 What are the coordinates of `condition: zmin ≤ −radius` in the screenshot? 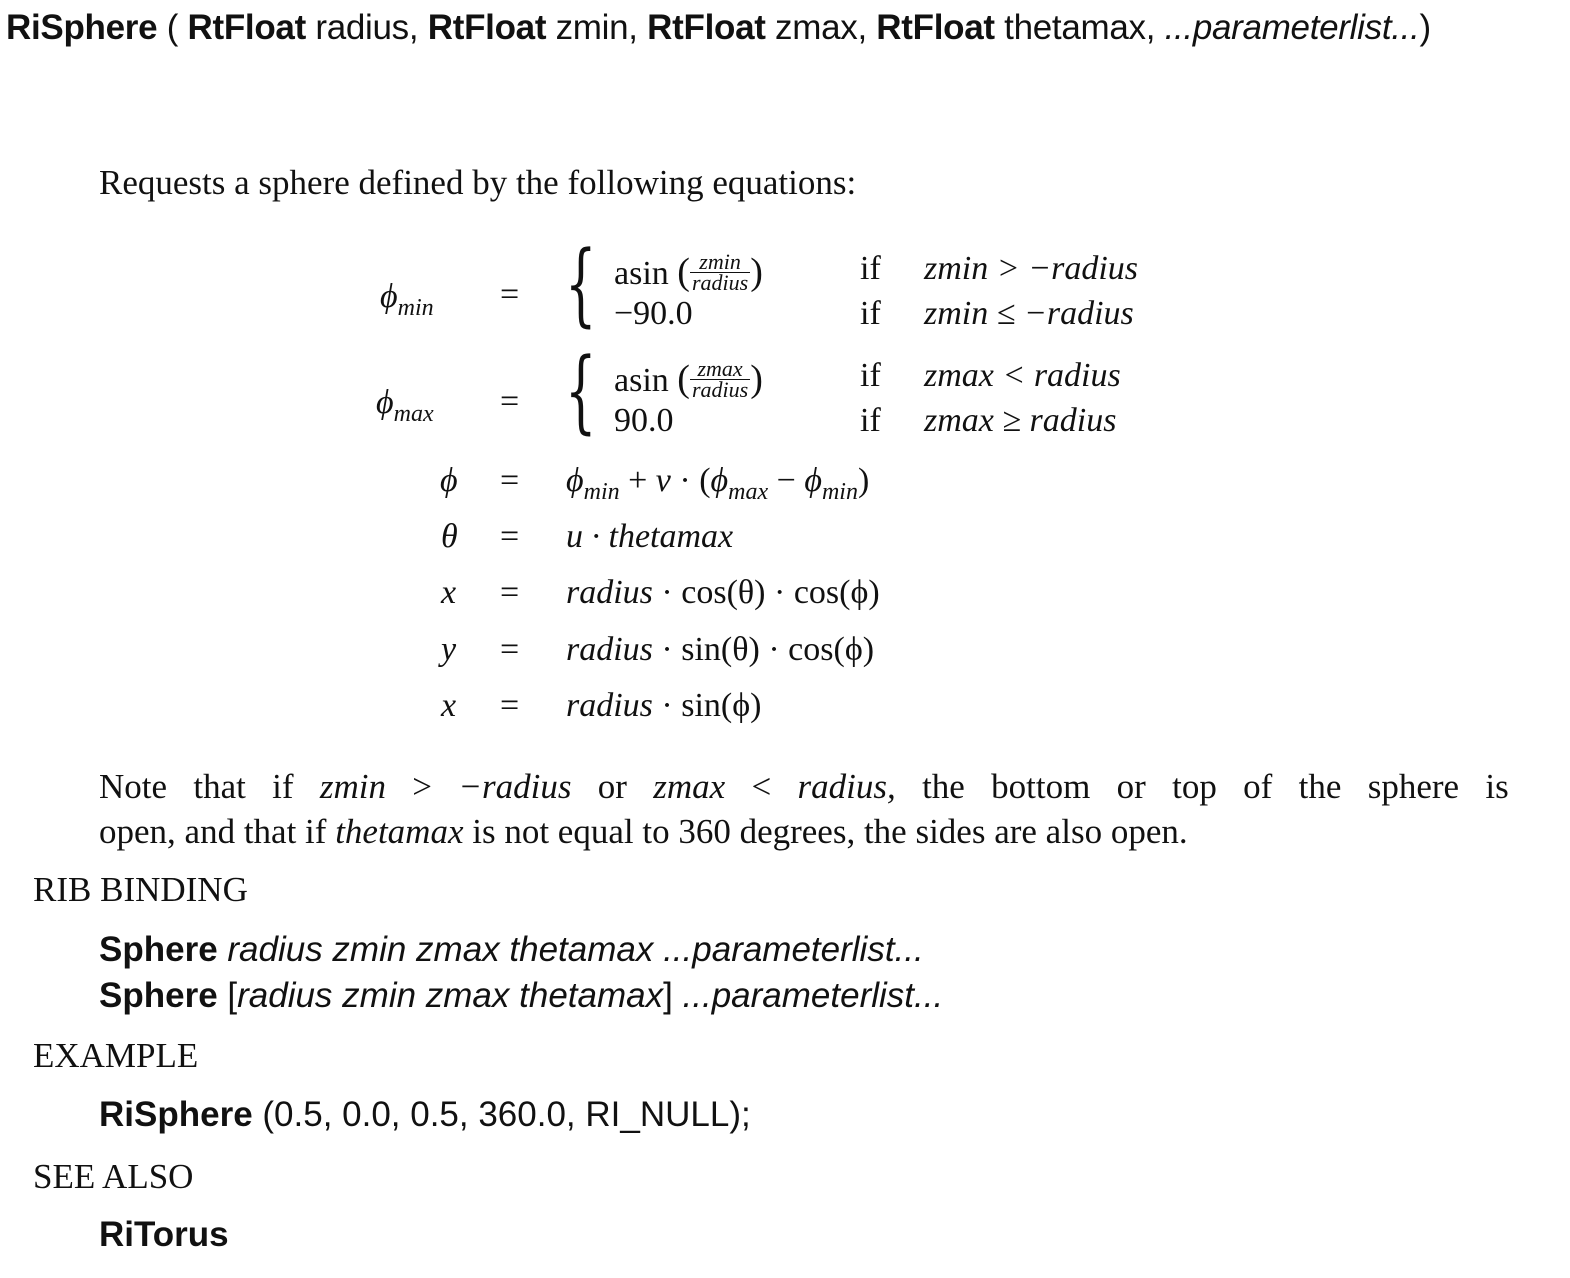 It's located at (1029, 313).